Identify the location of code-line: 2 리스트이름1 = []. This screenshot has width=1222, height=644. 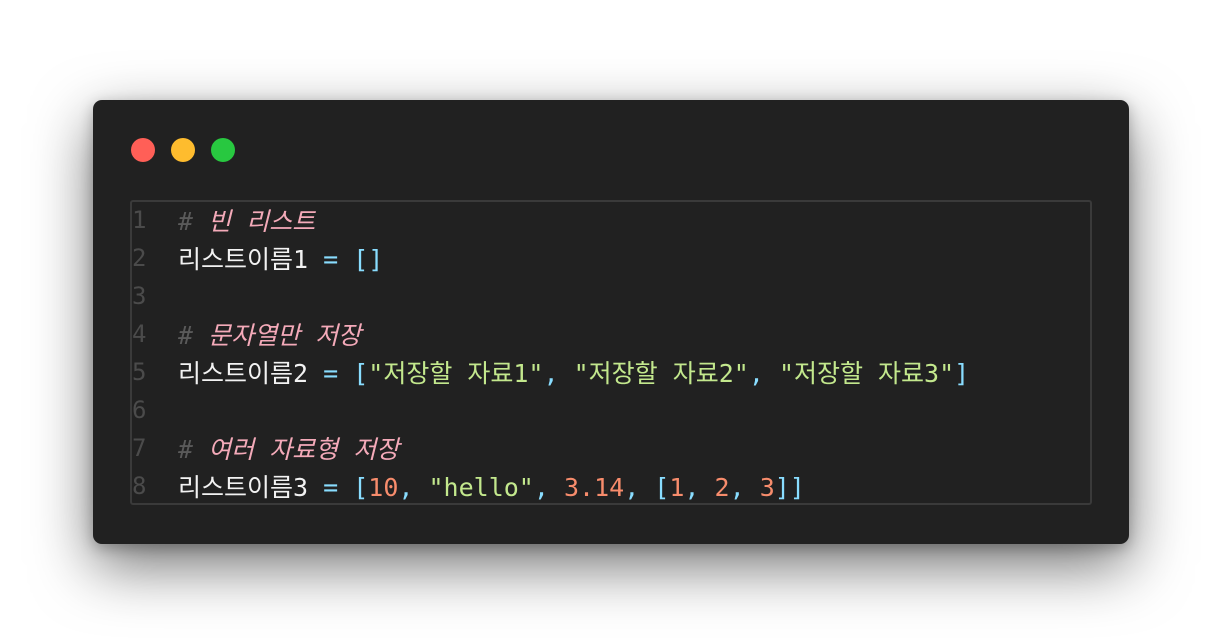
(257, 258).